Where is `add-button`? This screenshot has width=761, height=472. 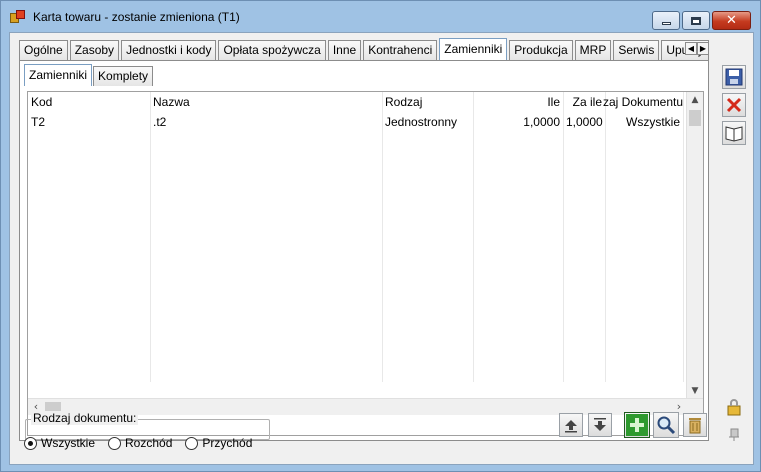 add-button is located at coordinates (637, 425).